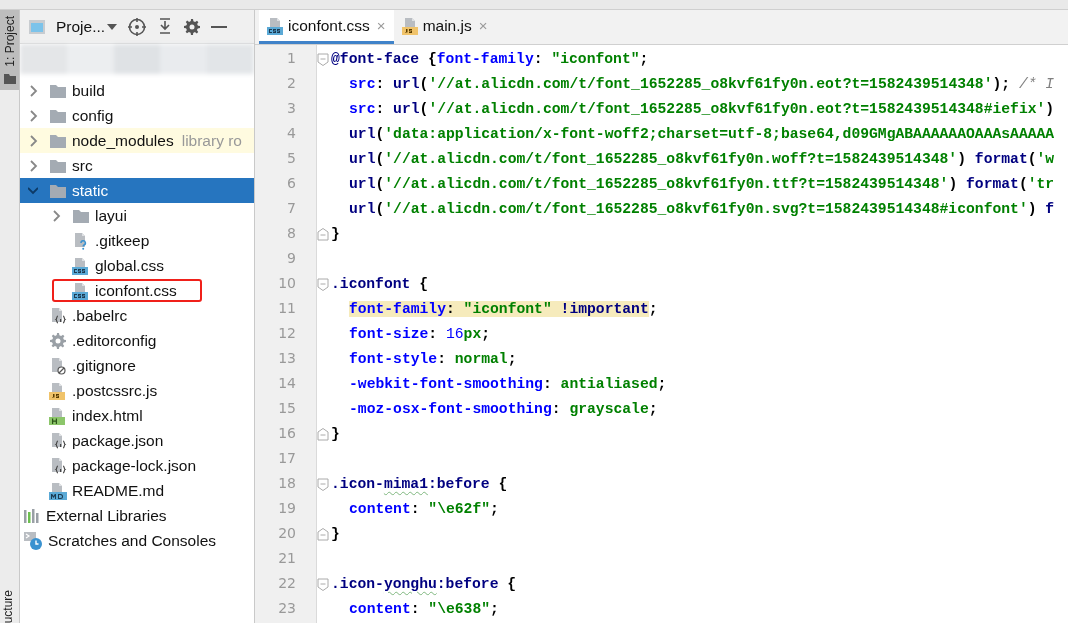  Describe the element at coordinates (287, 458) in the screenshot. I see `line-number: 17` at that location.